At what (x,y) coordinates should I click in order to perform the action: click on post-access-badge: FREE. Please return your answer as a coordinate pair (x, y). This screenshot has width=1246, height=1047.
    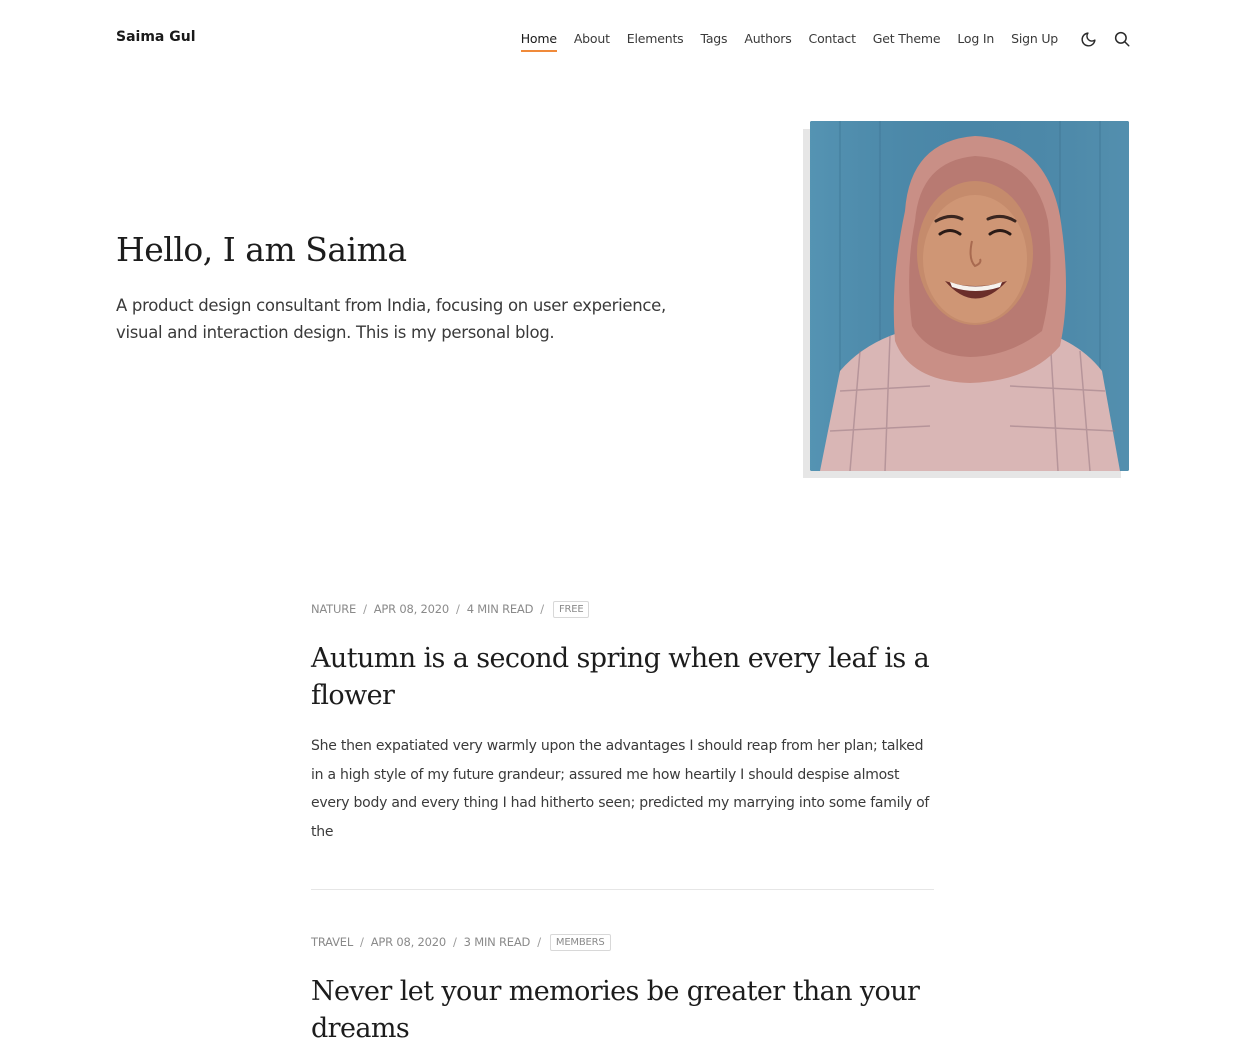
    Looking at the image, I should click on (571, 609).